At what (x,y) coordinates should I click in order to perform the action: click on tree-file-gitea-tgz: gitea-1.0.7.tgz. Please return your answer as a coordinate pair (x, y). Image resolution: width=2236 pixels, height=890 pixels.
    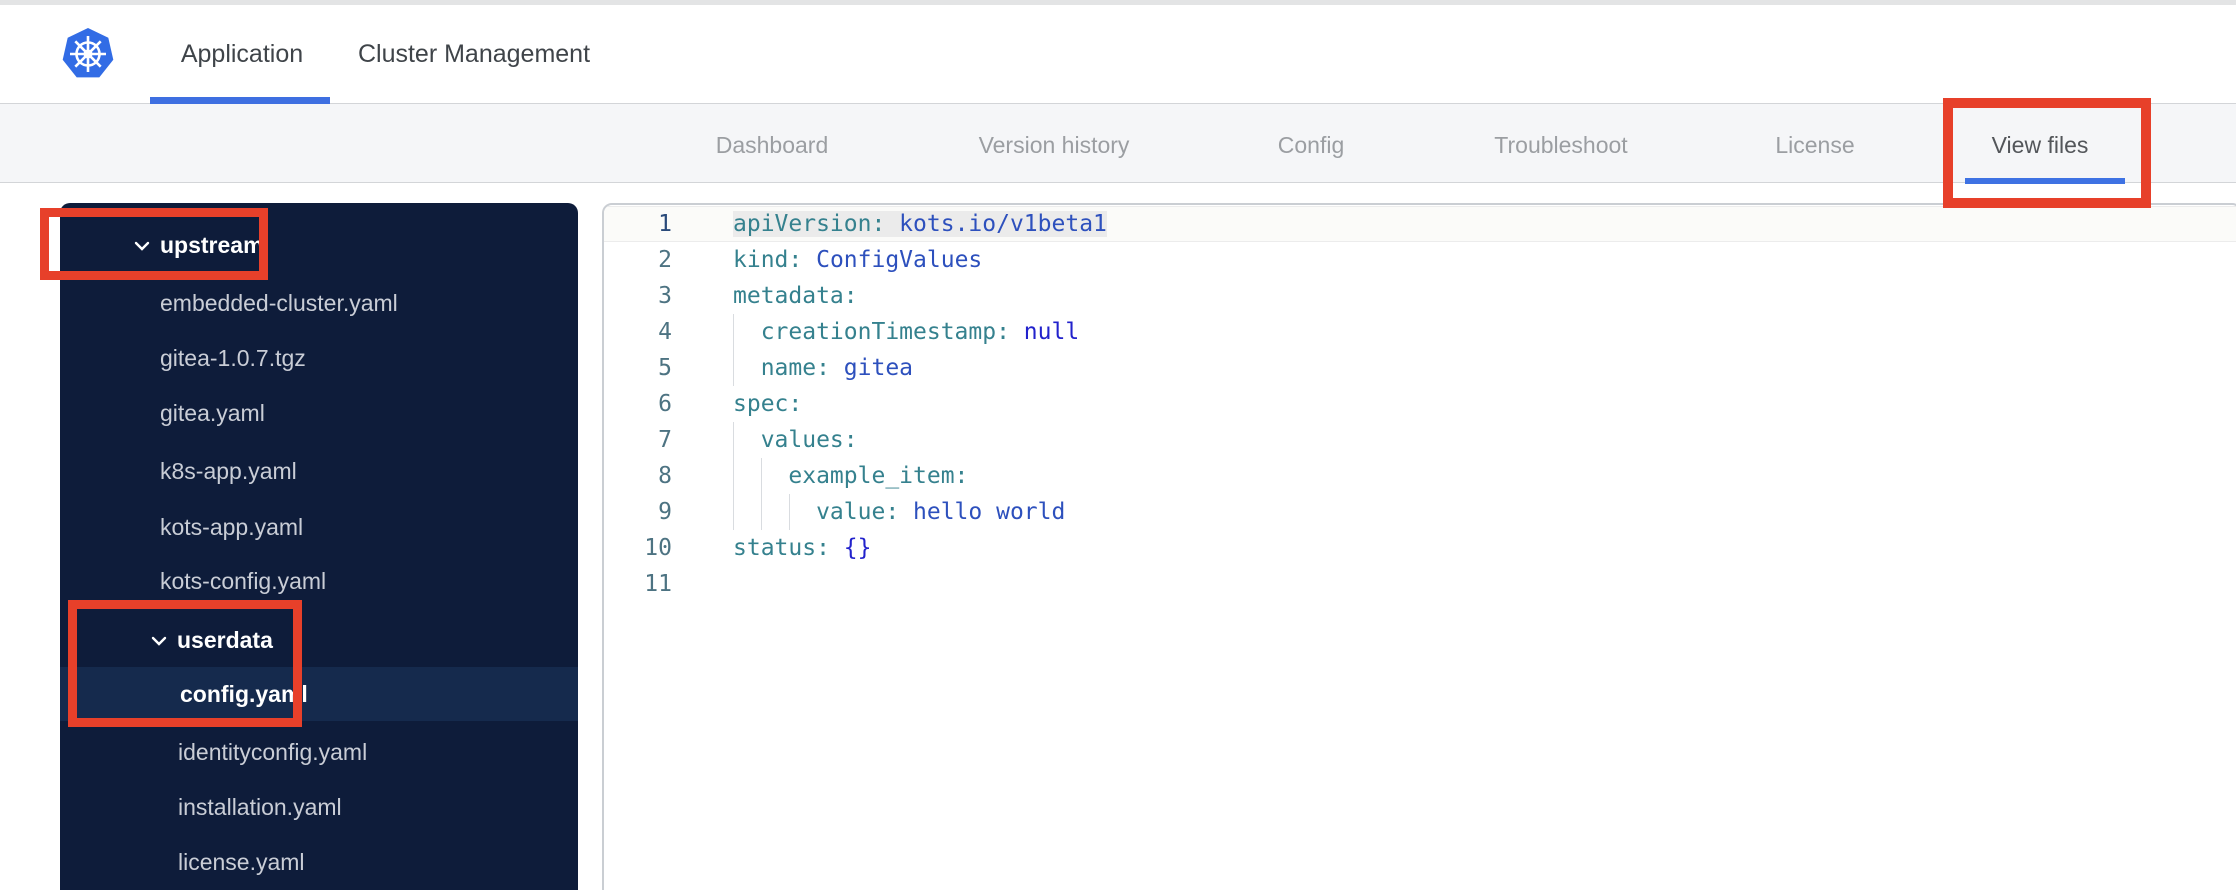
    Looking at the image, I should click on (319, 358).